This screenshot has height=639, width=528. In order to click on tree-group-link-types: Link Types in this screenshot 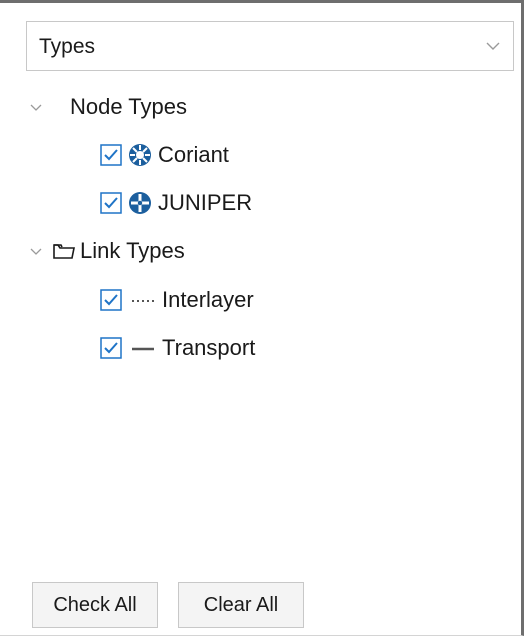, I will do `click(106, 251)`.